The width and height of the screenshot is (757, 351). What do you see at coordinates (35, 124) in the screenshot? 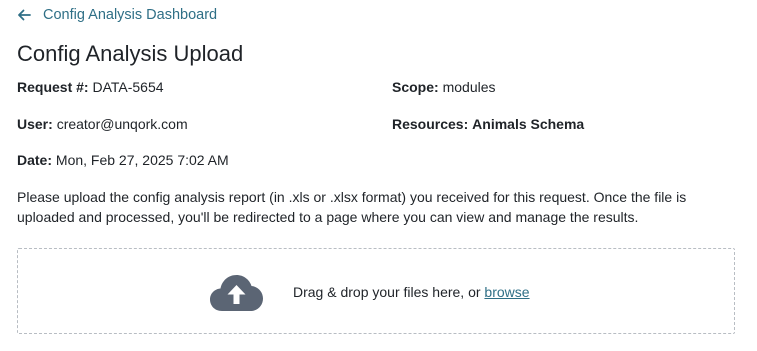
I see `user-label: User:` at bounding box center [35, 124].